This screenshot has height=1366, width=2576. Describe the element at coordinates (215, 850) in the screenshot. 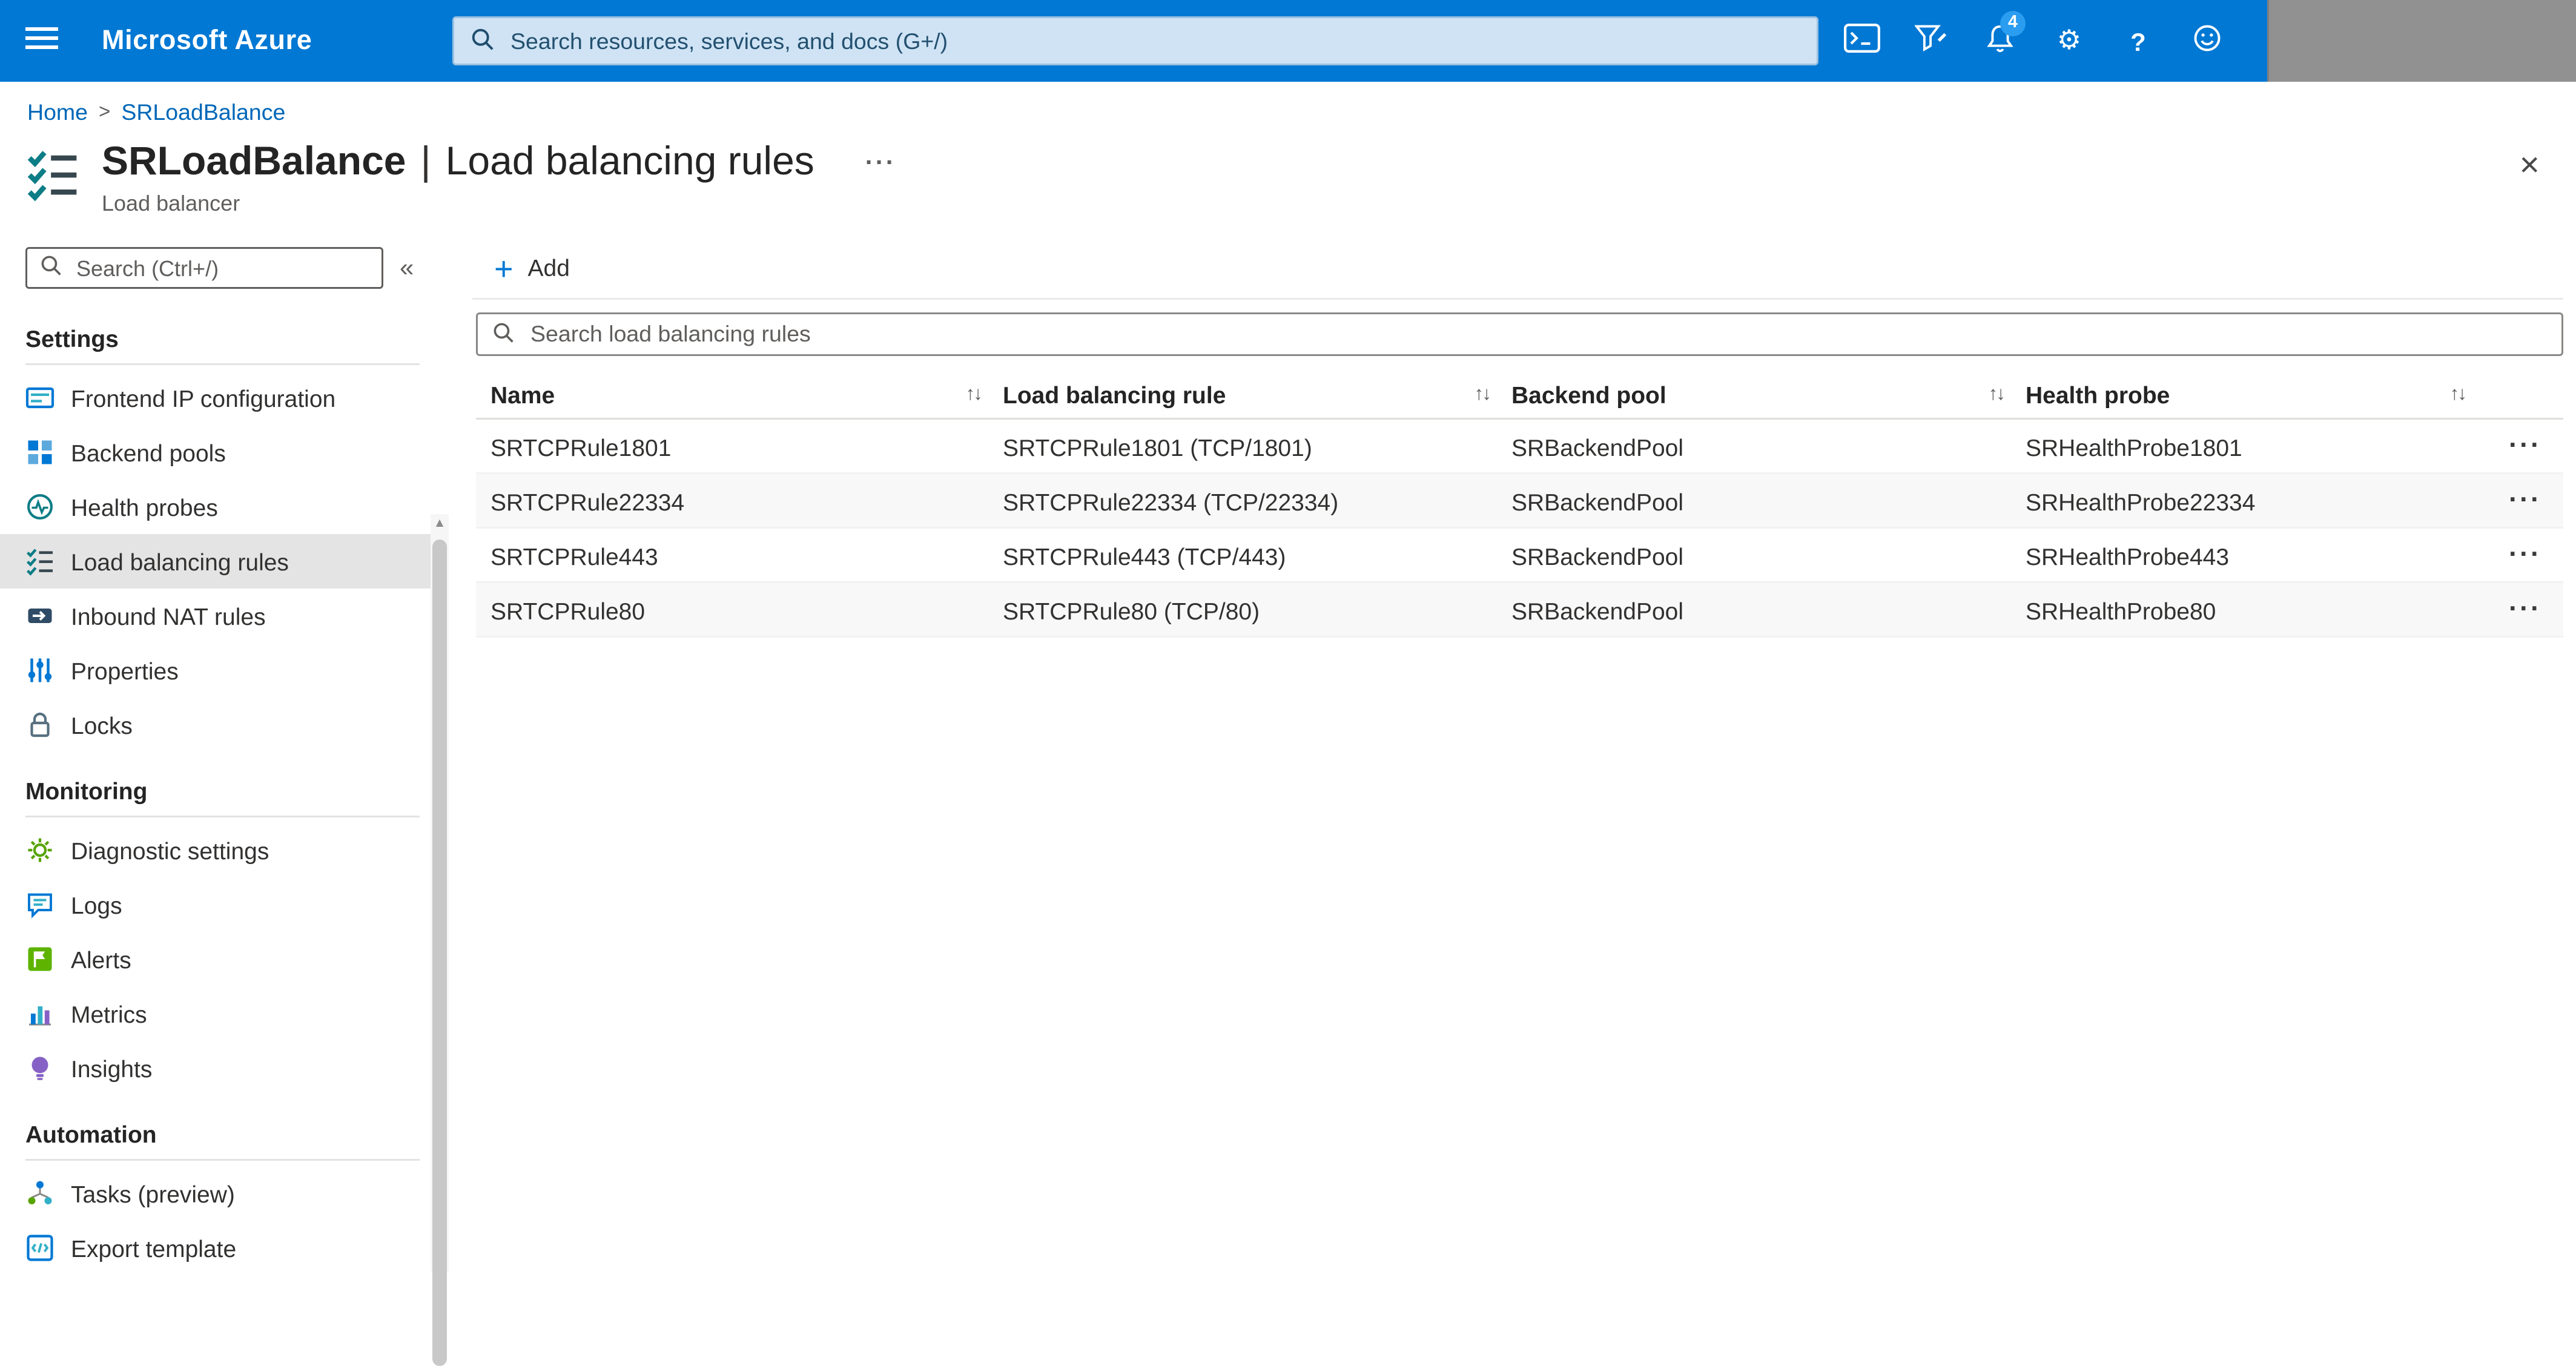

I see `sidebar-item-diagnostic-settings: Diagnostic settings` at that location.